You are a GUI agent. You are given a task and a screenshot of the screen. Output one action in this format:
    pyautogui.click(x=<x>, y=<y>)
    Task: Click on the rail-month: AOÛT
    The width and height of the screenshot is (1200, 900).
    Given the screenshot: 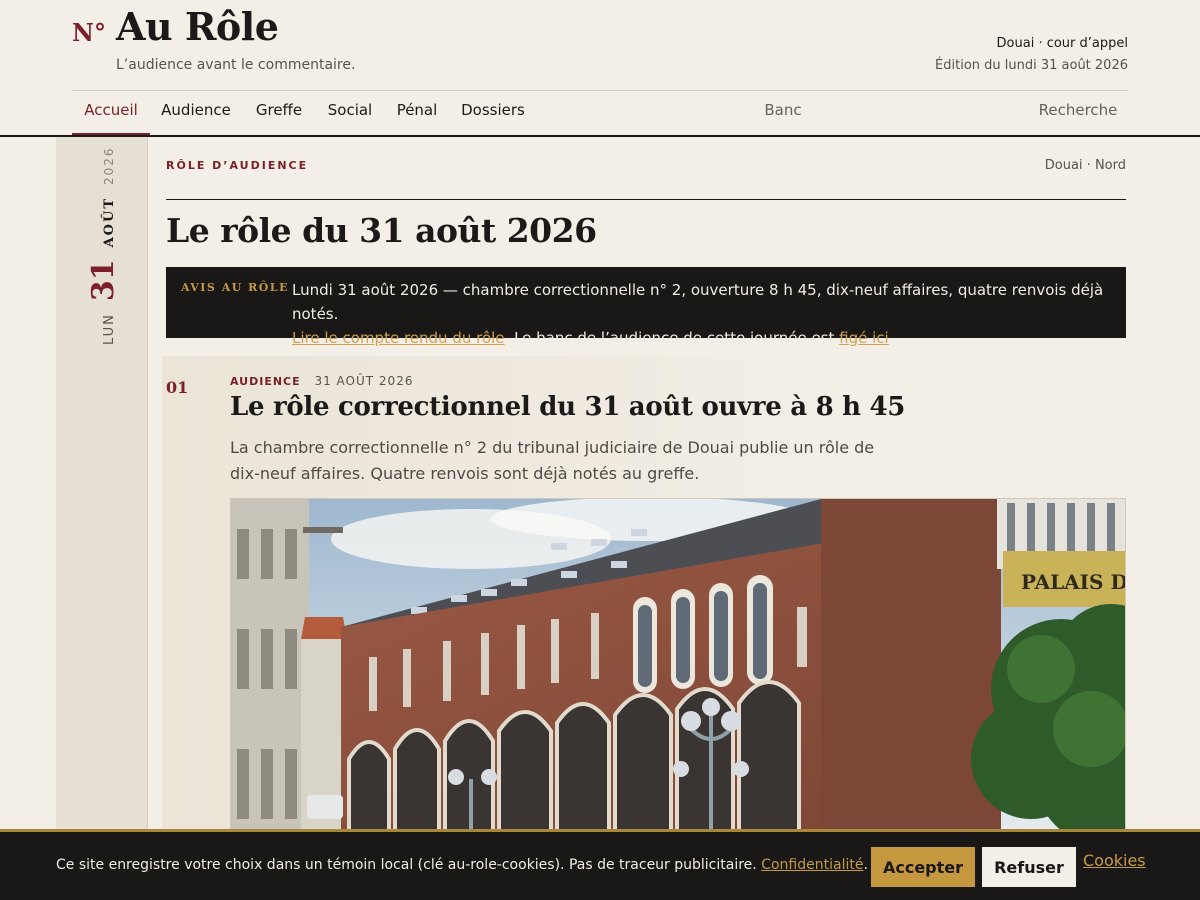 What is the action you would take?
    pyautogui.click(x=109, y=222)
    